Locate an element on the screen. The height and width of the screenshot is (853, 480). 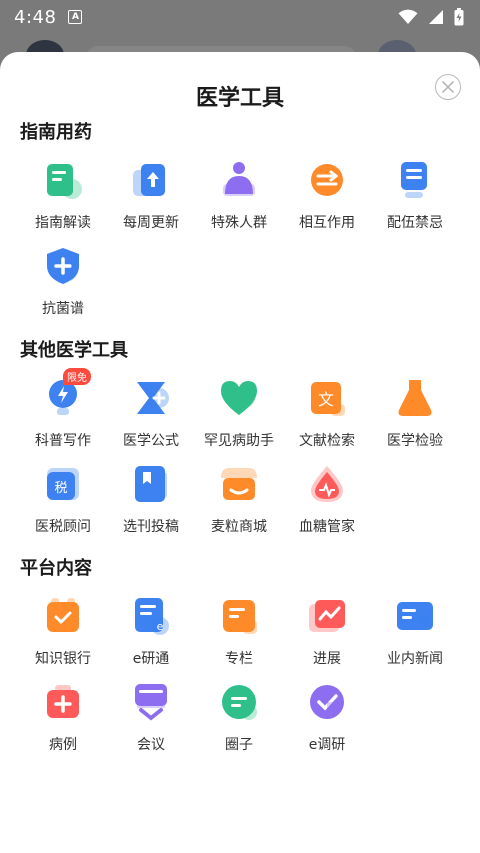
tool-label: 文献检索 is located at coordinates (327, 441).